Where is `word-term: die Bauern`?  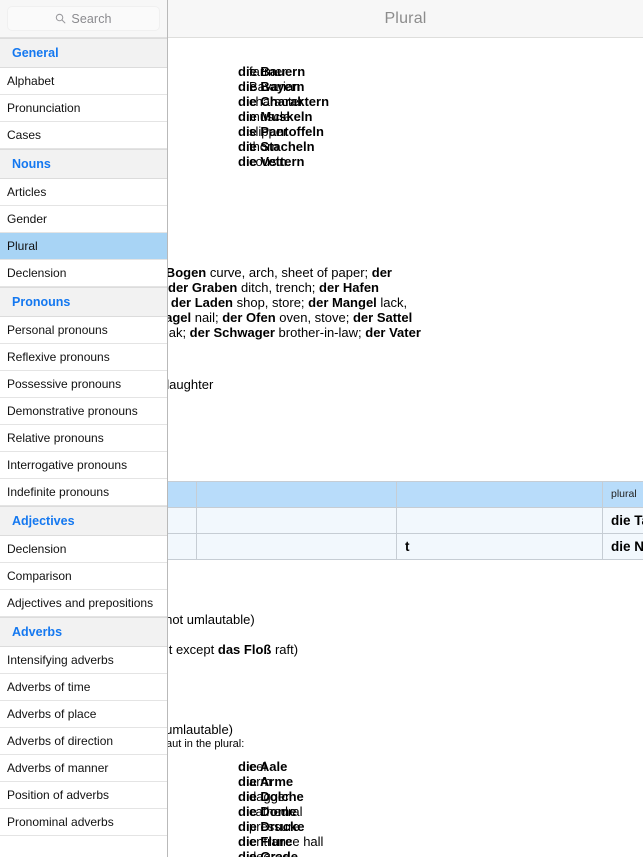
word-term: die Bauern is located at coordinates (272, 71).